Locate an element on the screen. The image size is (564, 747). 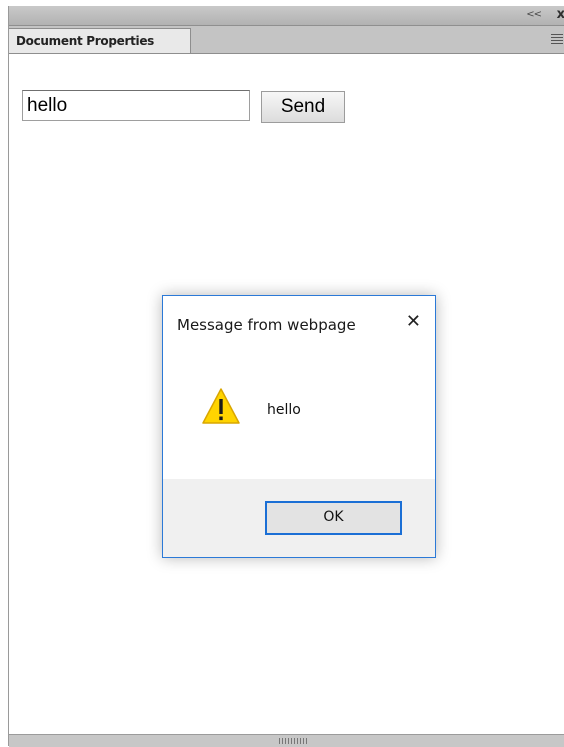
panel-menu-icon is located at coordinates (557, 39).